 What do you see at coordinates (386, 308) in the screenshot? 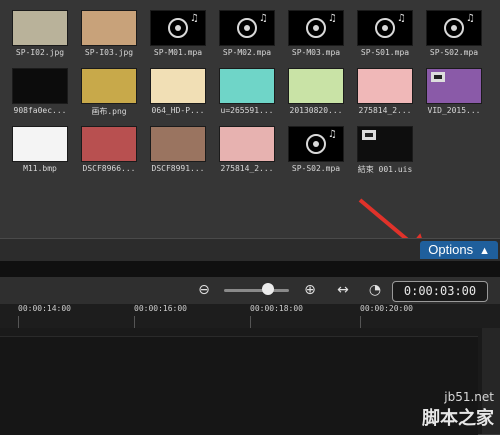
I see `ruler-tick-label: 00:00:20:00` at bounding box center [386, 308].